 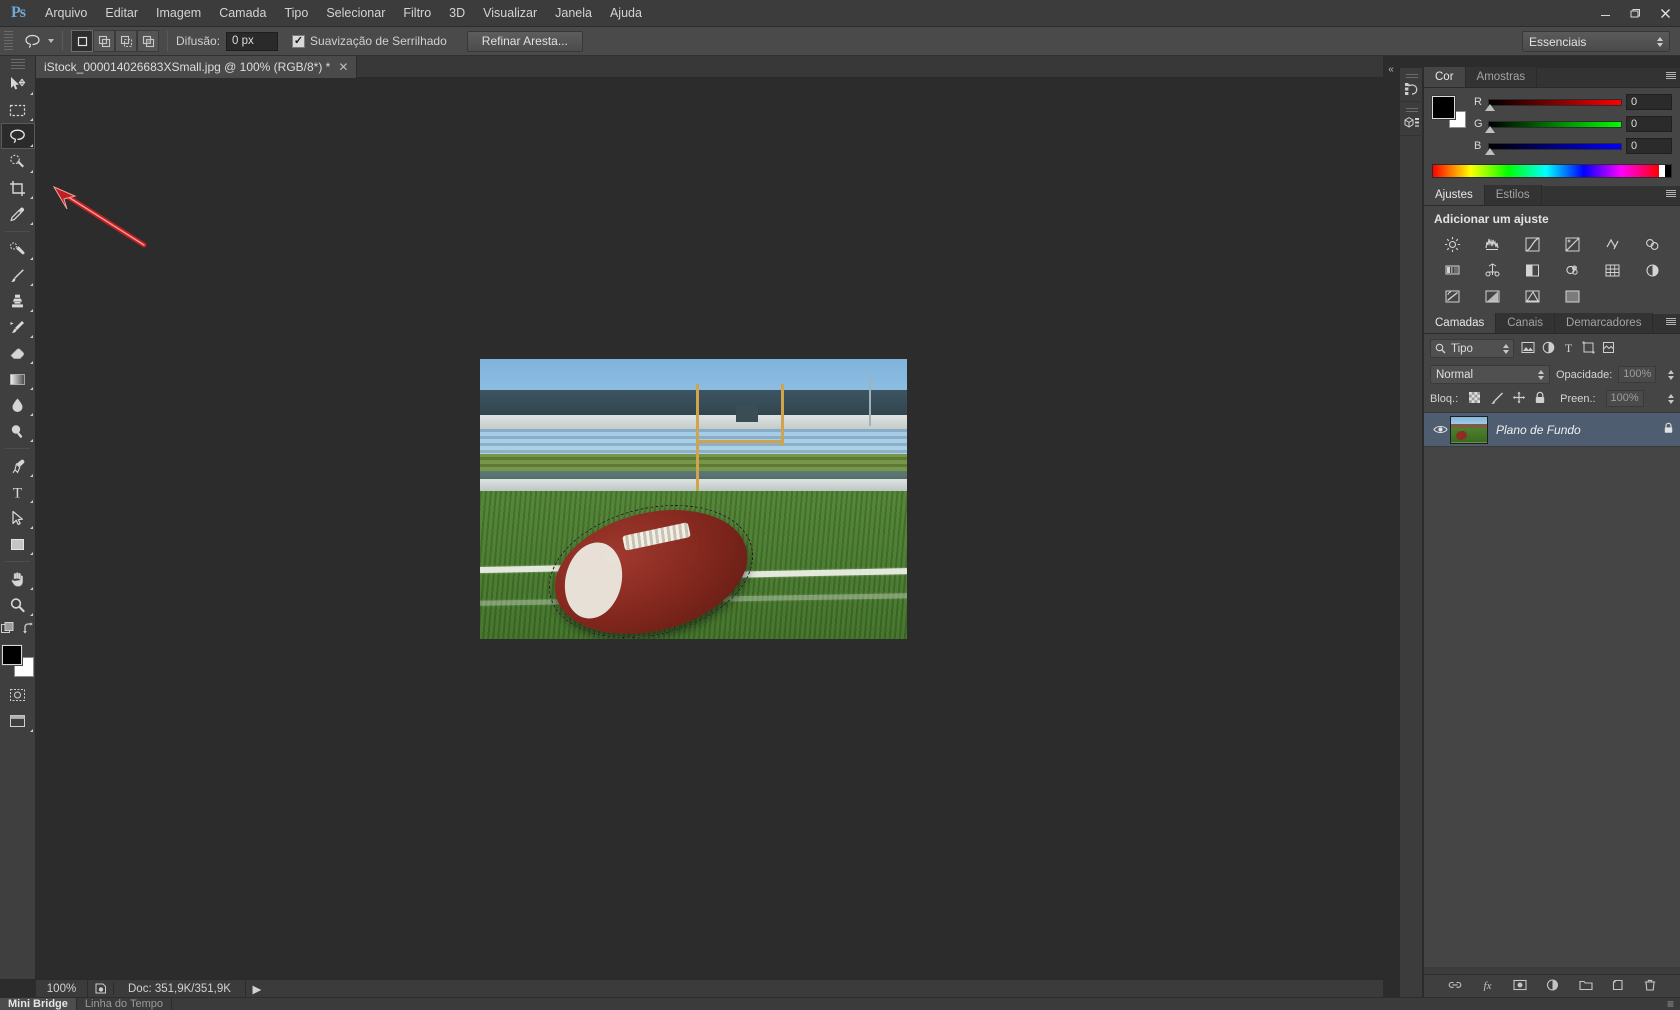 What do you see at coordinates (1443, 107) in the screenshot?
I see `color-panel-foreground-swatch` at bounding box center [1443, 107].